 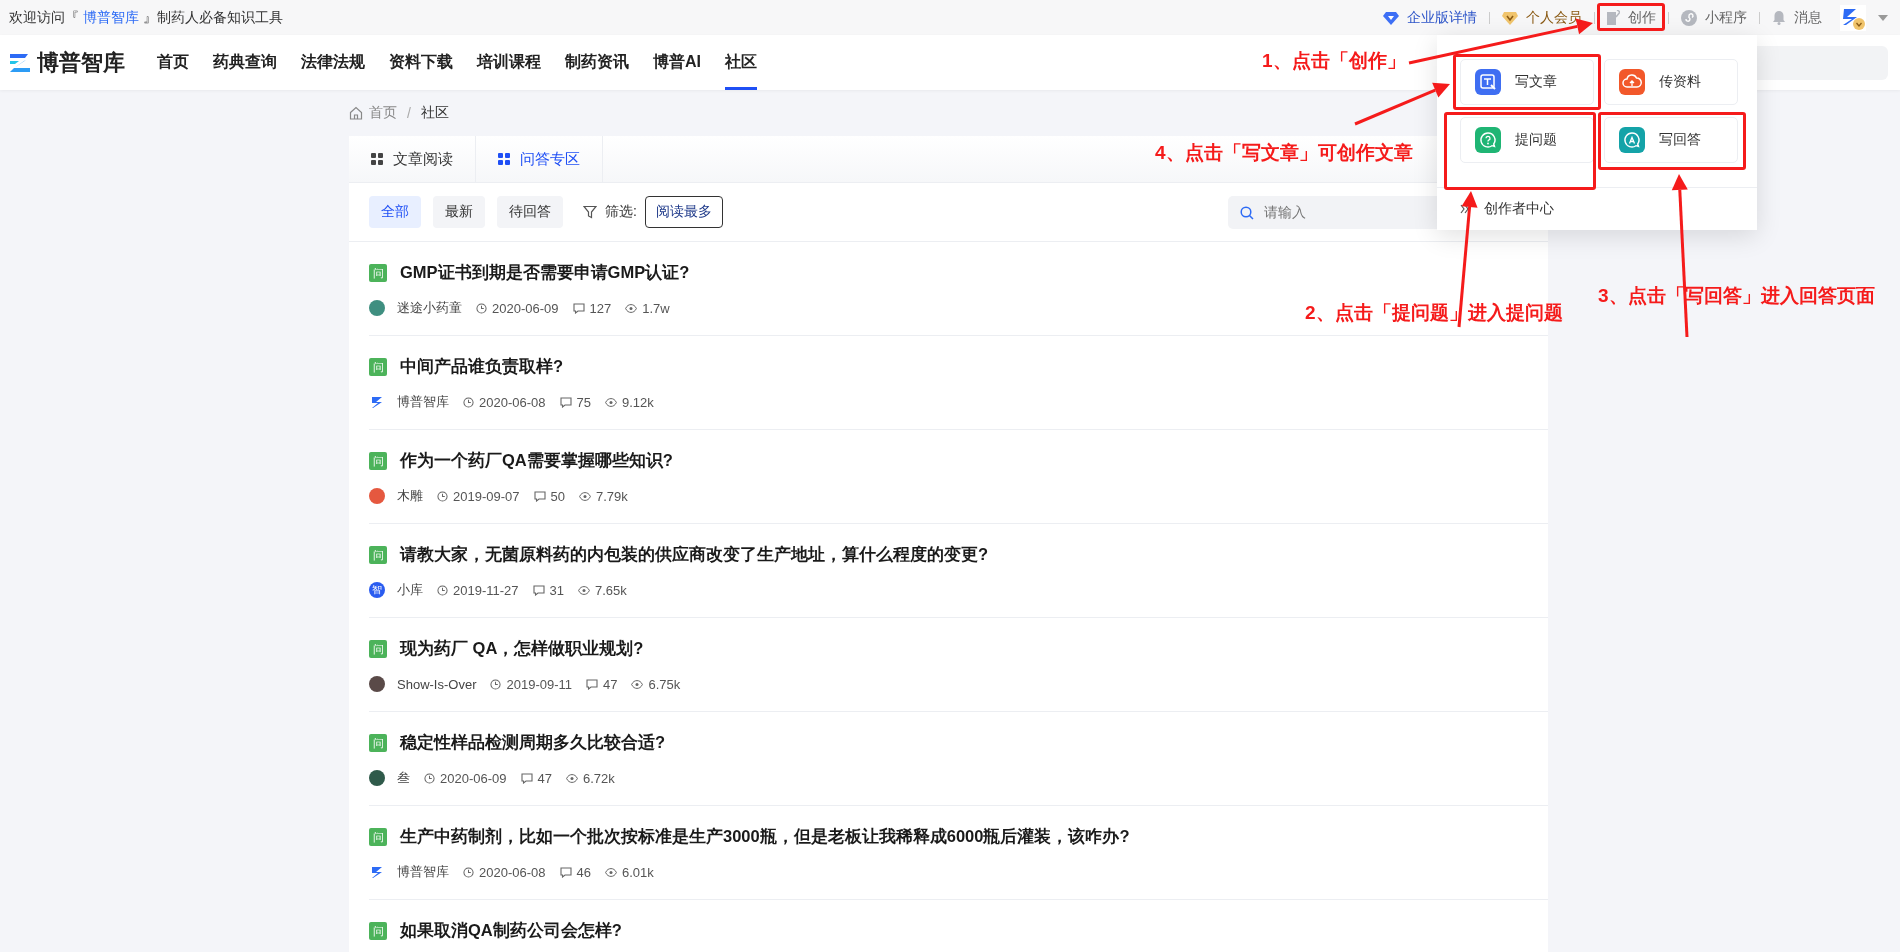 I want to click on filter-icon, so click(x=590, y=212).